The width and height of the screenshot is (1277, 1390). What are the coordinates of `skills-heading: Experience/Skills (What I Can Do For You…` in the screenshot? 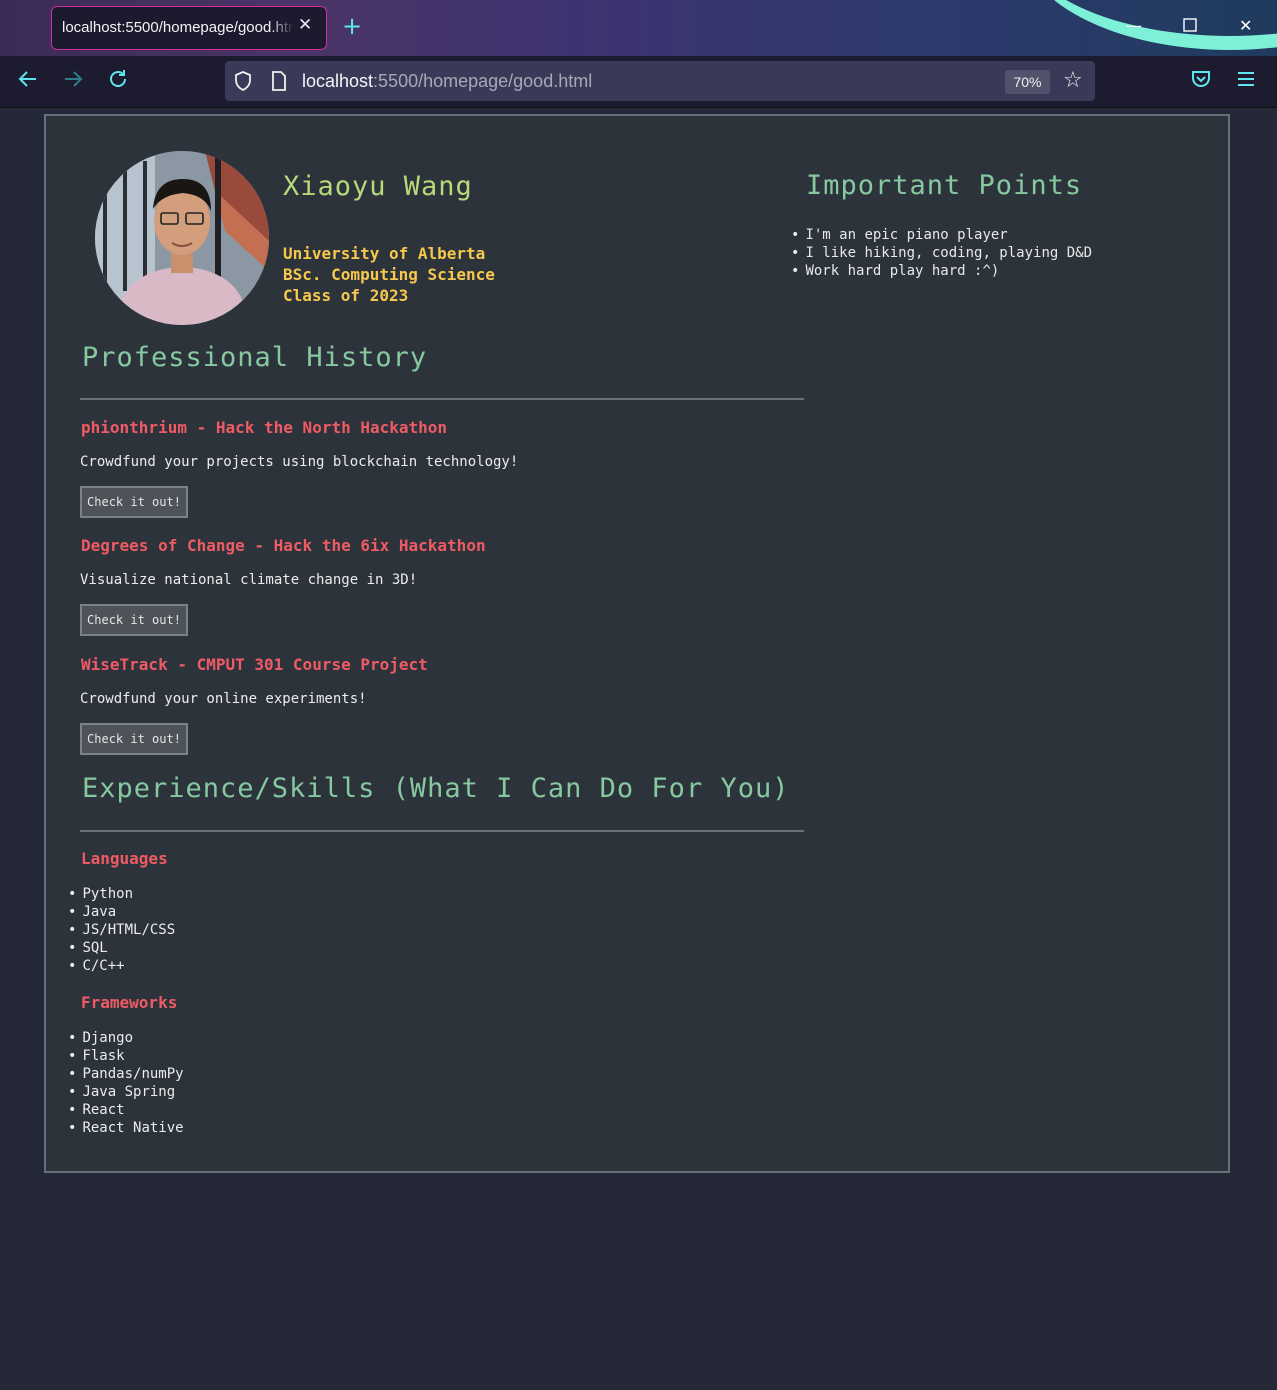 It's located at (436, 788).